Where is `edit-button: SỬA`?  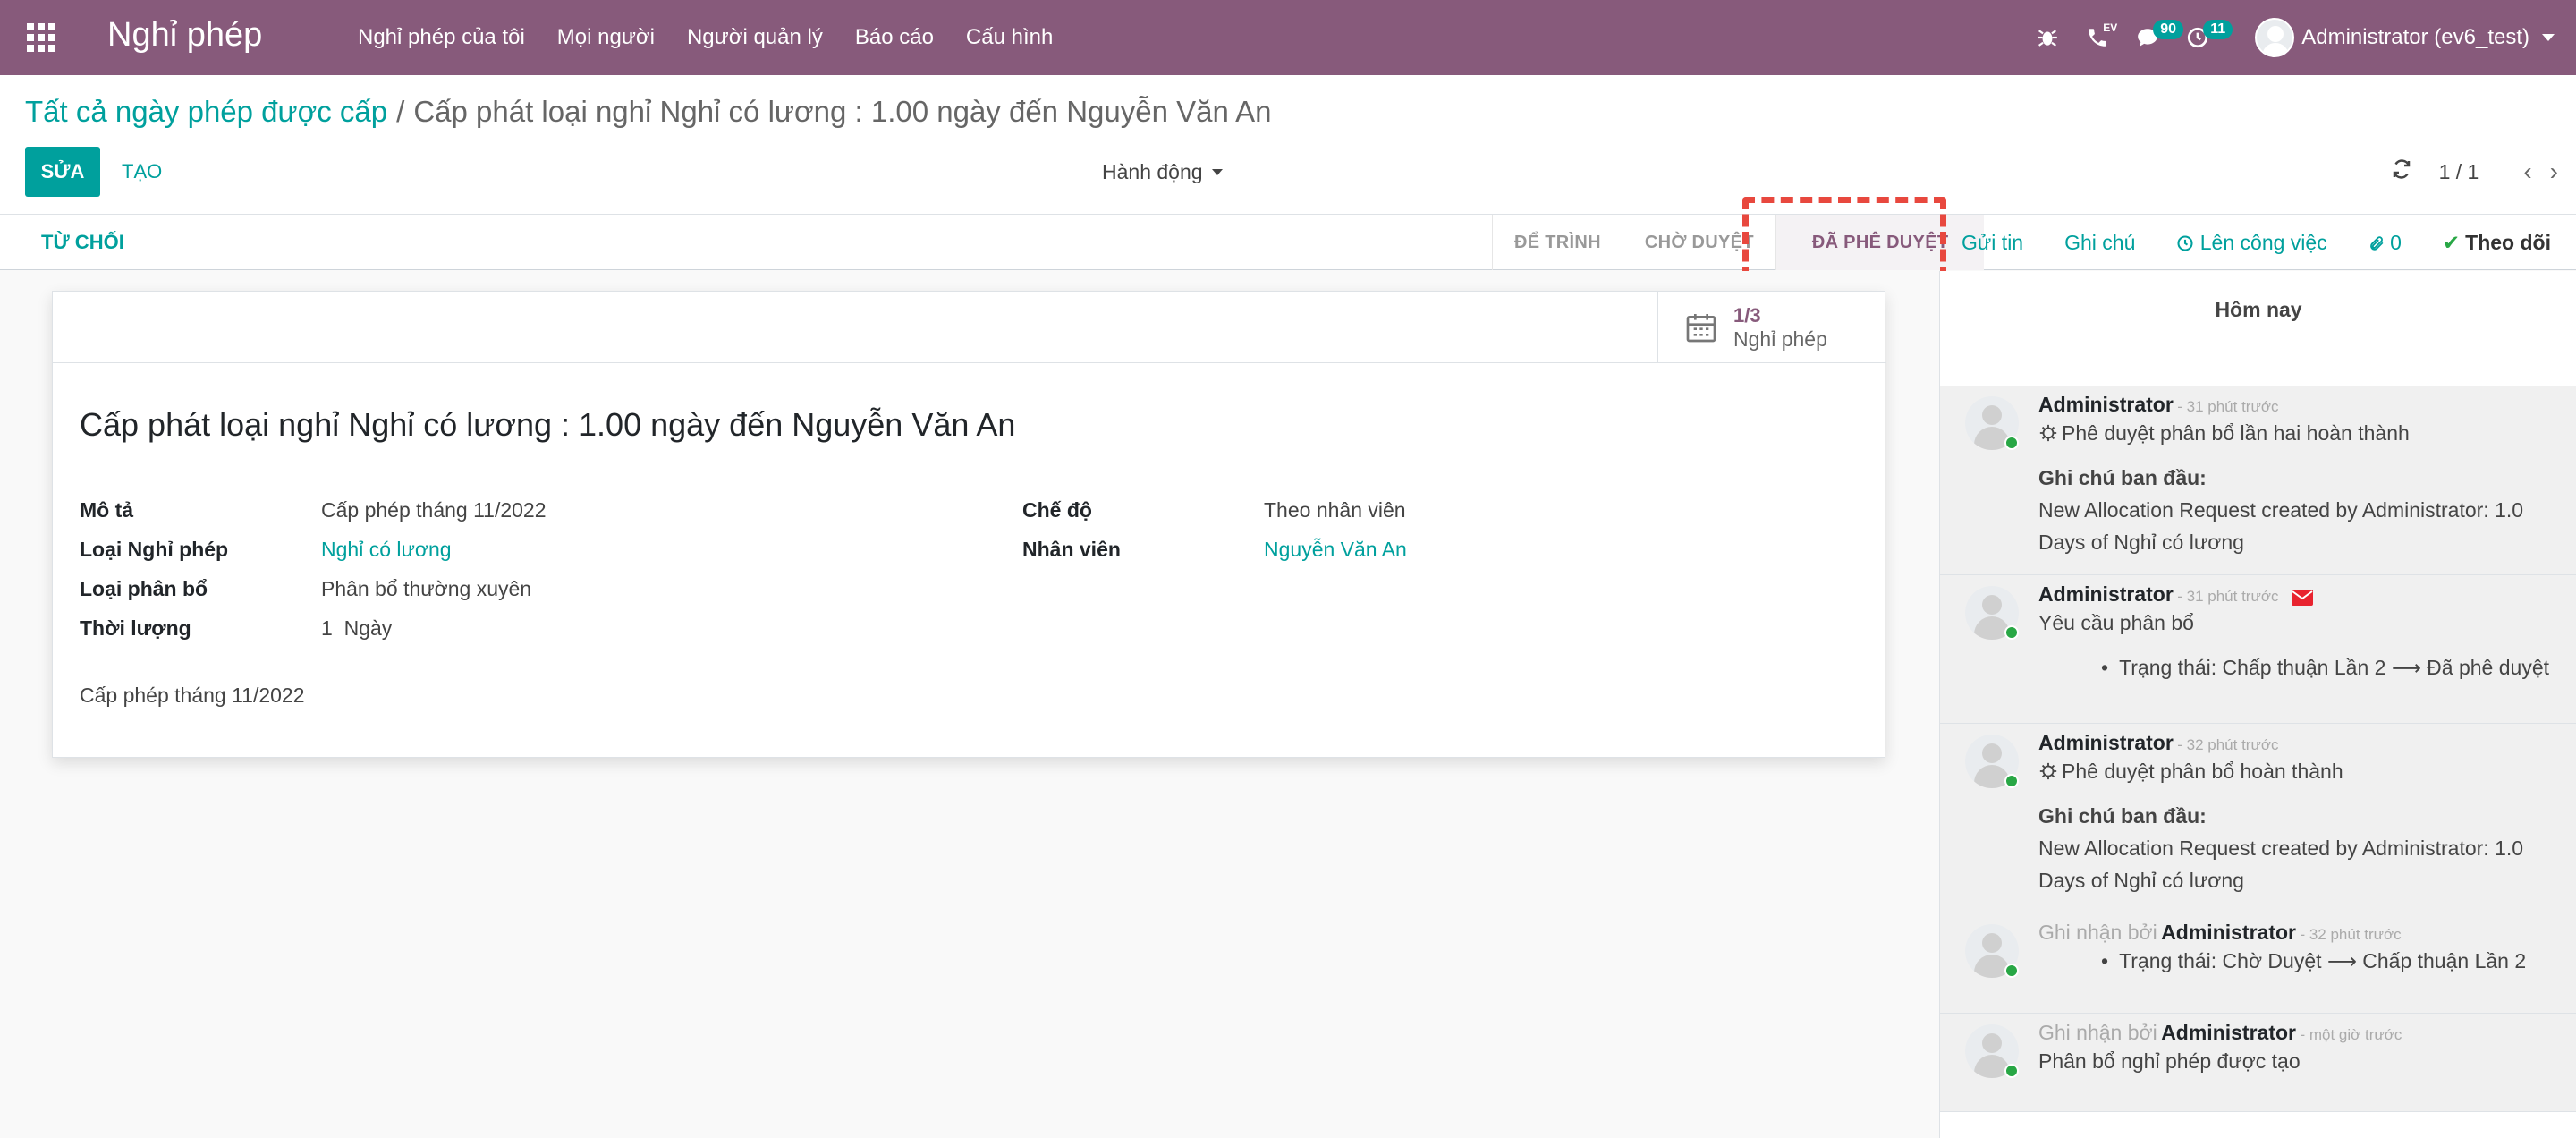 edit-button: SỬA is located at coordinates (62, 172).